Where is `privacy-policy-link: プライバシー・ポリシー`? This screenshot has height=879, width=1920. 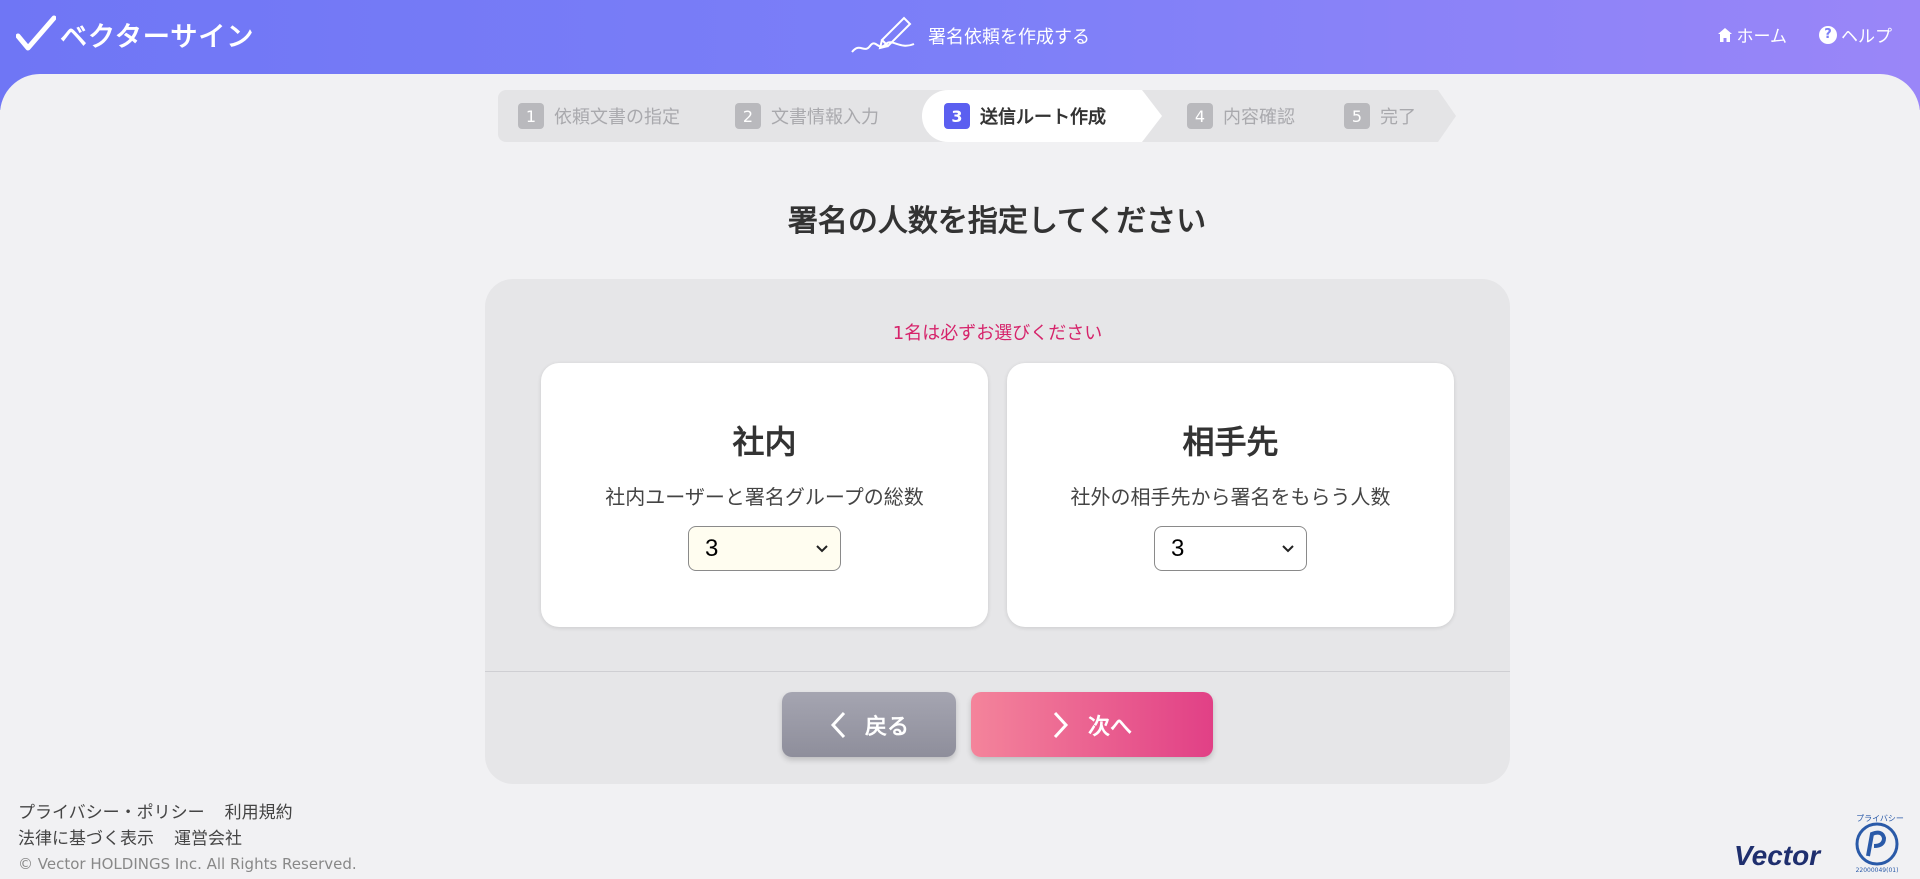
privacy-policy-link: プライバシー・ポリシー is located at coordinates (111, 813).